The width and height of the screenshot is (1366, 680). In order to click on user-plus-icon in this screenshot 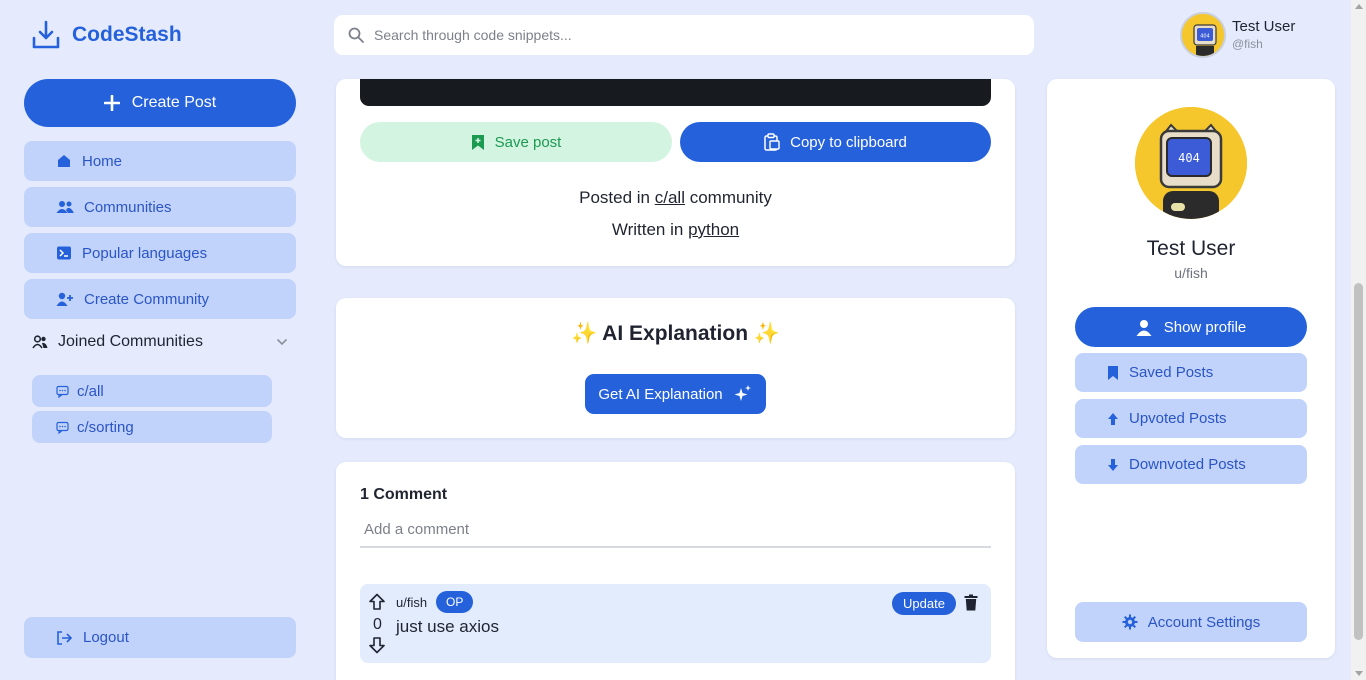, I will do `click(65, 299)`.